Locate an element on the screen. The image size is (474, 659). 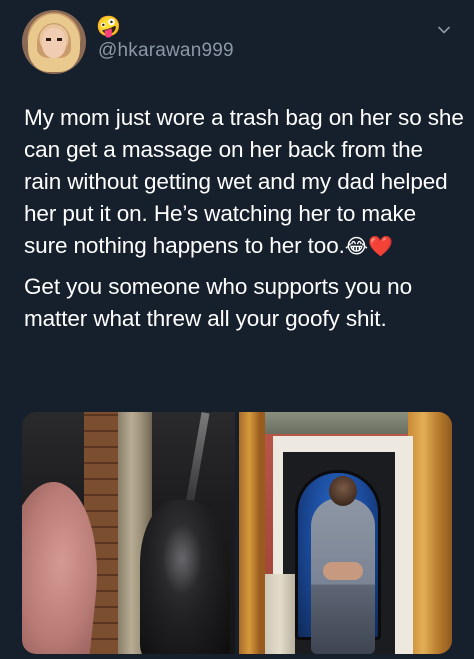
stone-wall is located at coordinates (280, 614).